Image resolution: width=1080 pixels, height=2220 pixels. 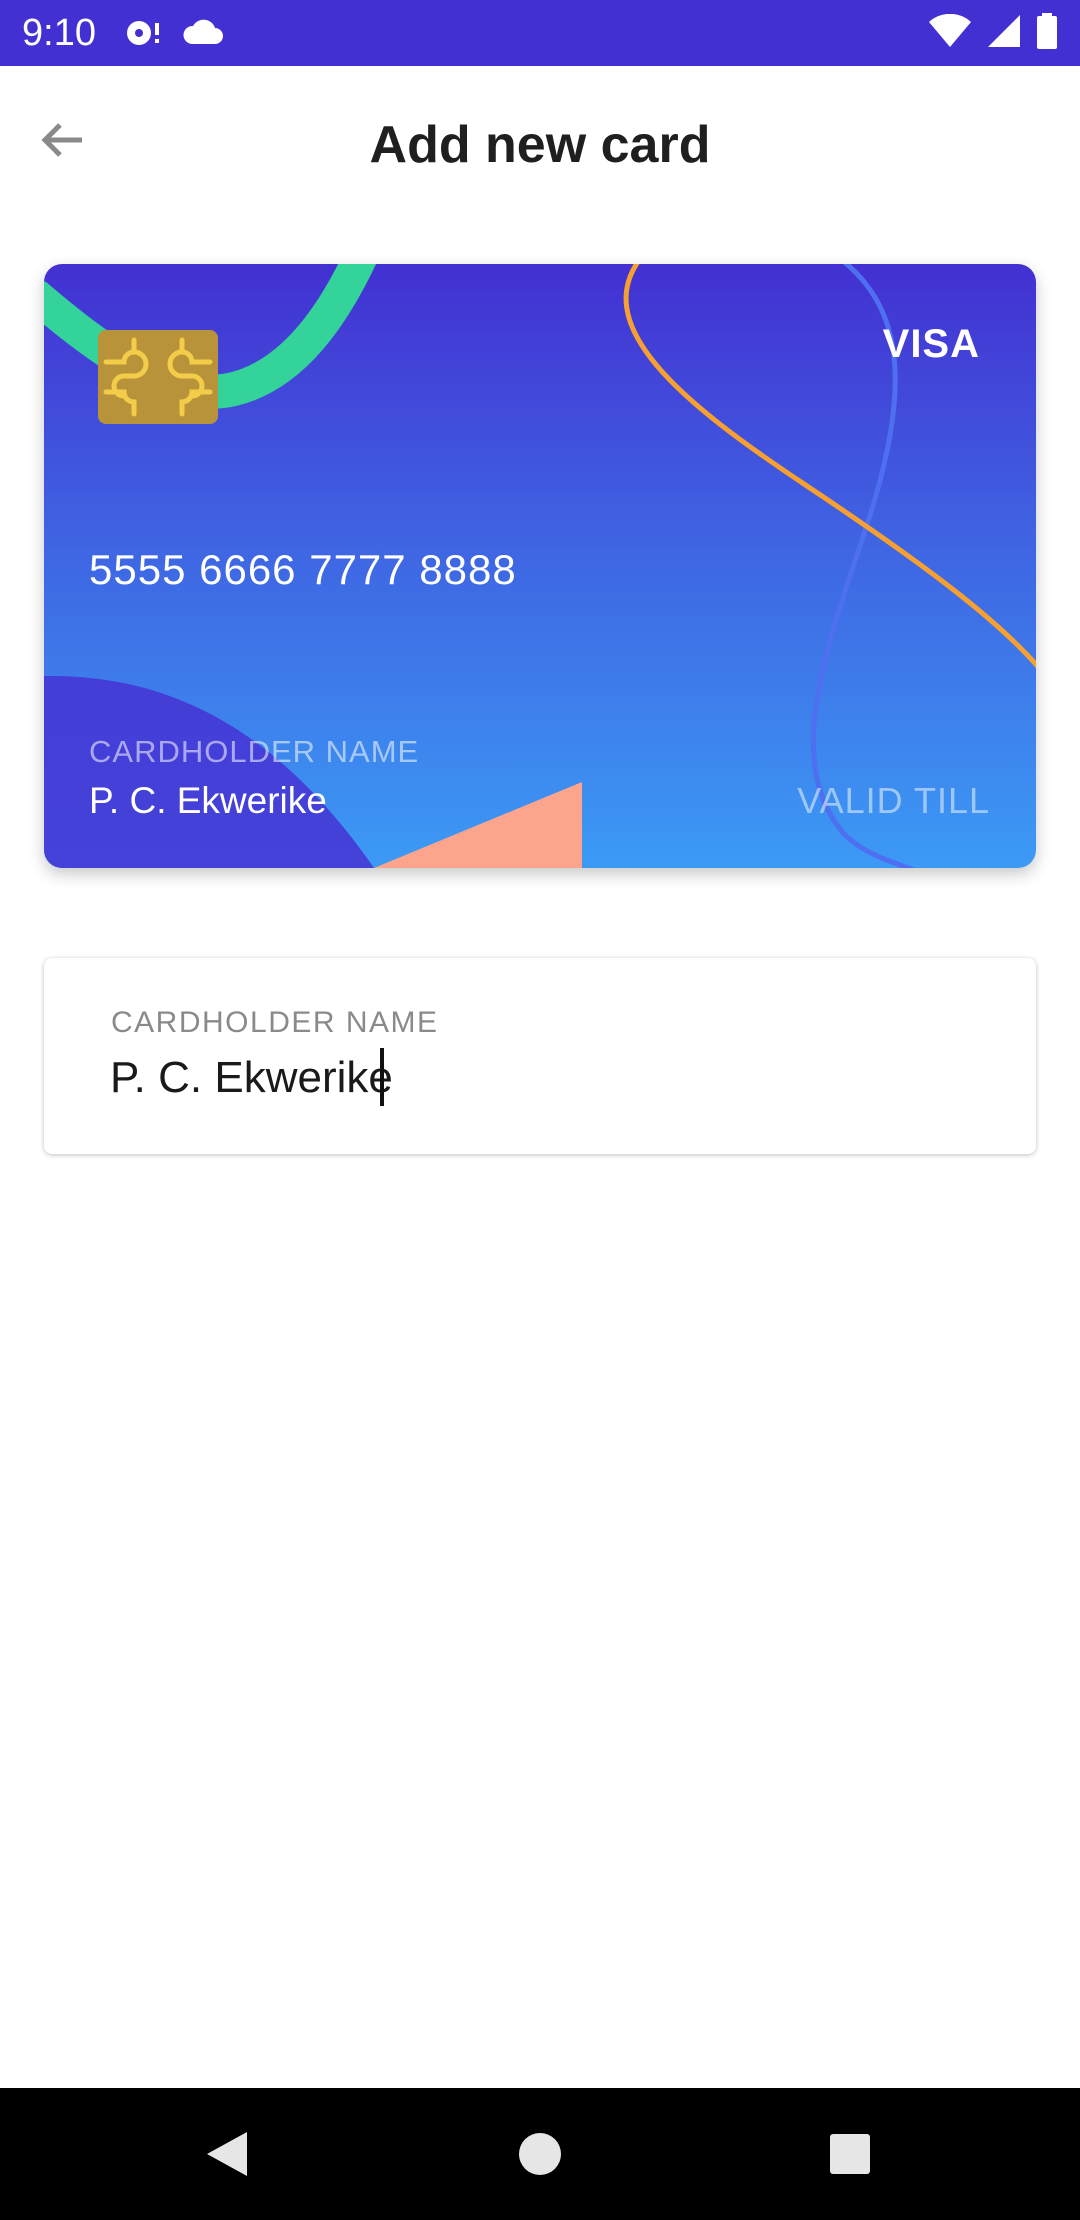 I want to click on cell-signal-icon, so click(x=1004, y=33).